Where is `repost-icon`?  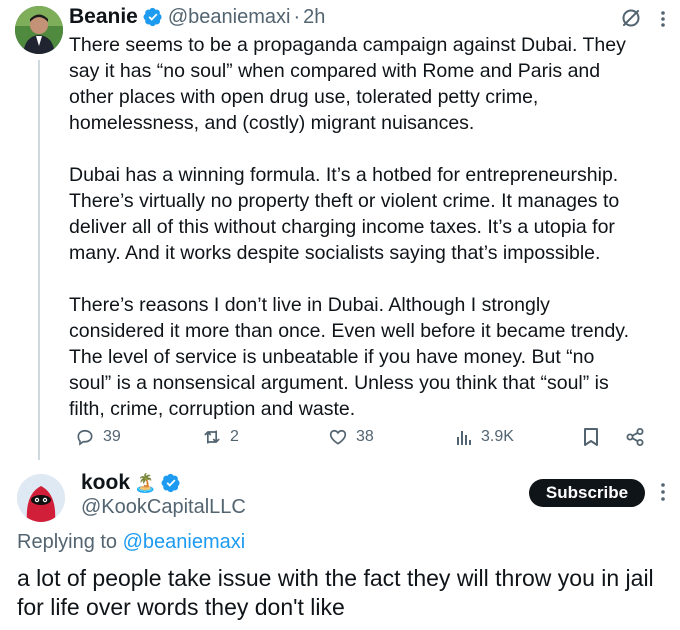
repost-icon is located at coordinates (212, 437).